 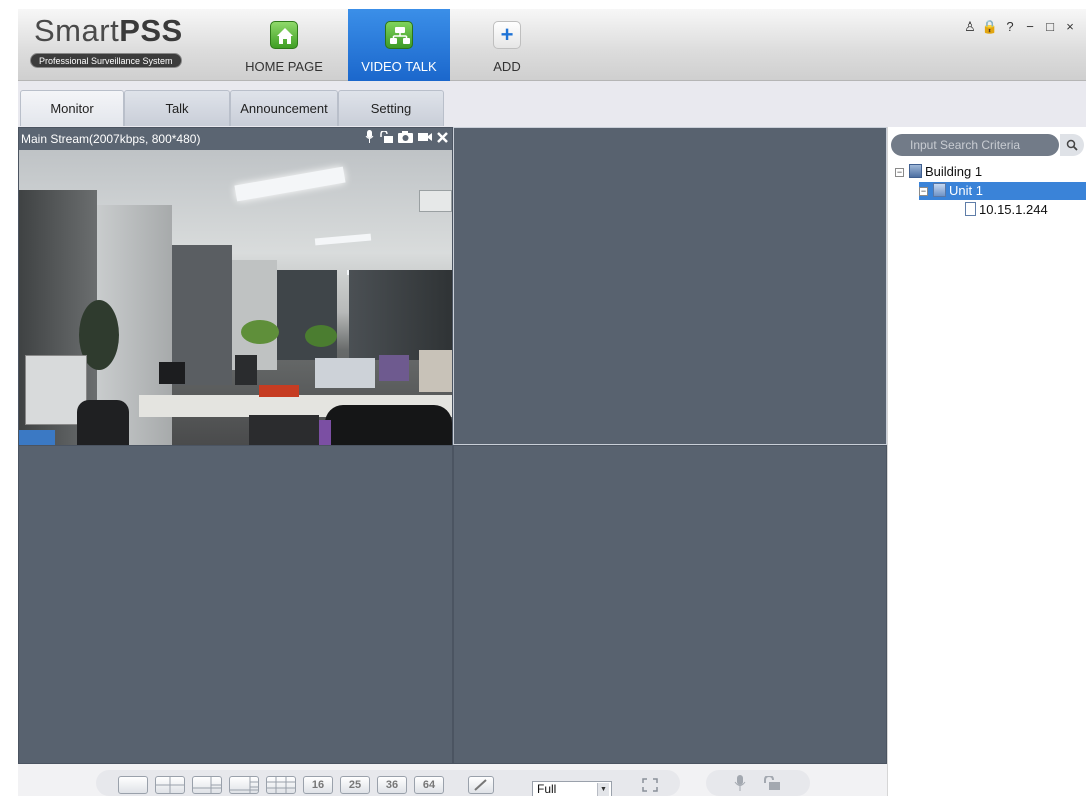 I want to click on tree-node-label: 10.15.1.244, so click(x=1013, y=209).